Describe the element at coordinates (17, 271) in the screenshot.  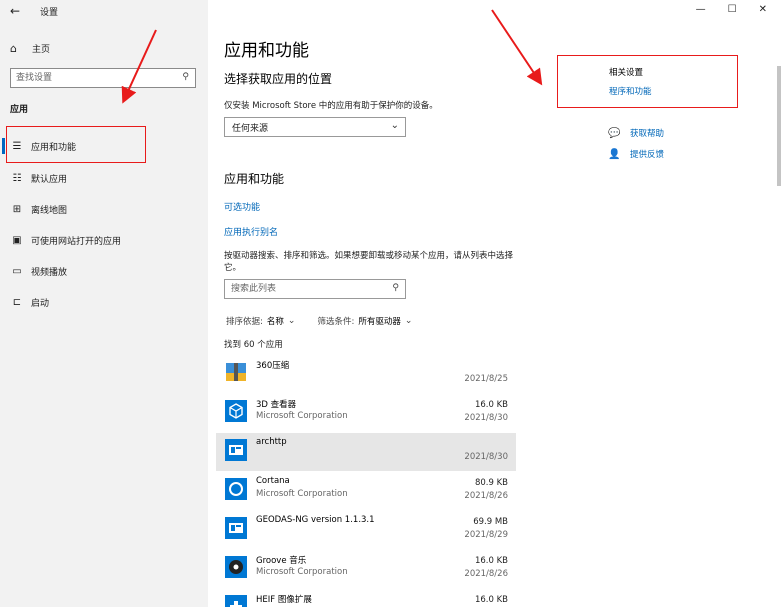
I see `video-icon: ▭` at that location.